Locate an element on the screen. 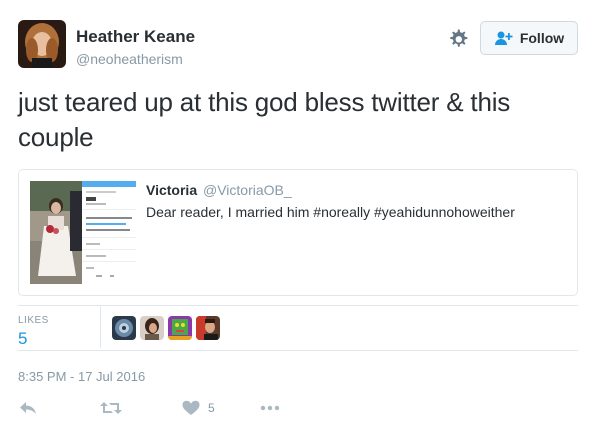 Image resolution: width=607 pixels, height=436 pixels. author-avatar is located at coordinates (42, 44).